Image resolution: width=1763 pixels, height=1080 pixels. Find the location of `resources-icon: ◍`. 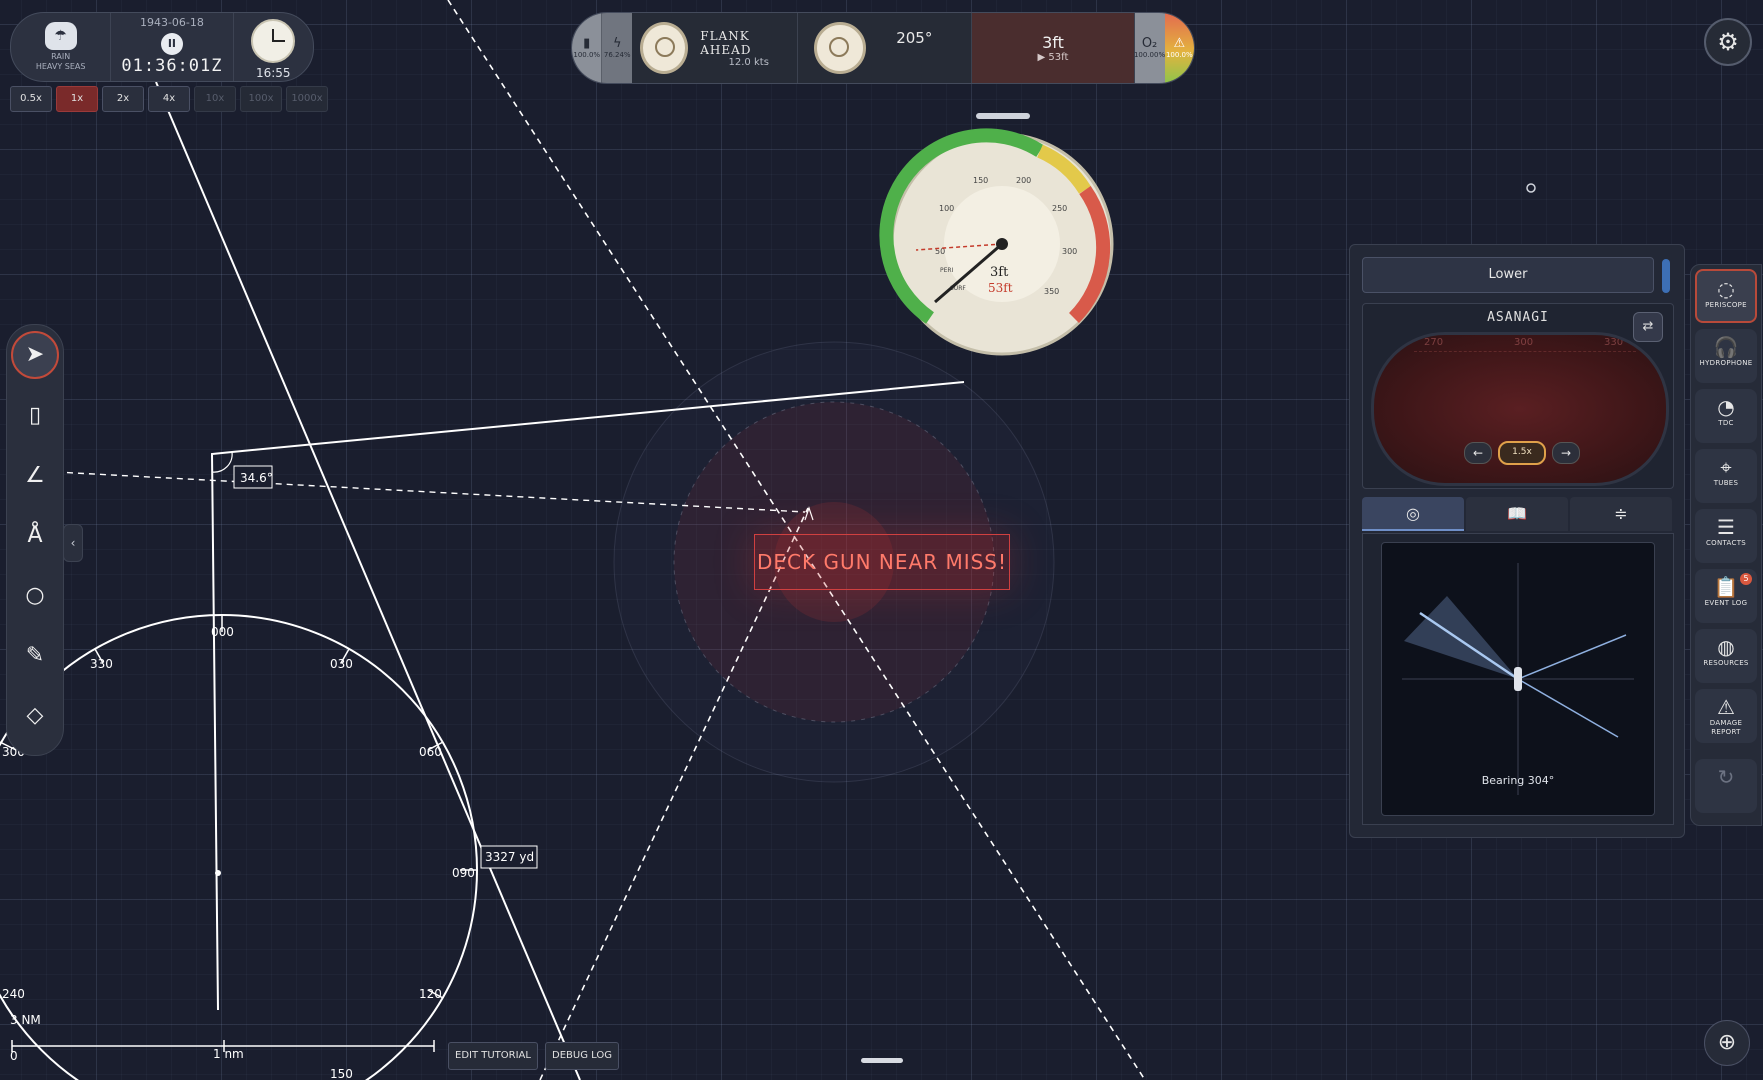

resources-icon: ◍ is located at coordinates (1726, 647).